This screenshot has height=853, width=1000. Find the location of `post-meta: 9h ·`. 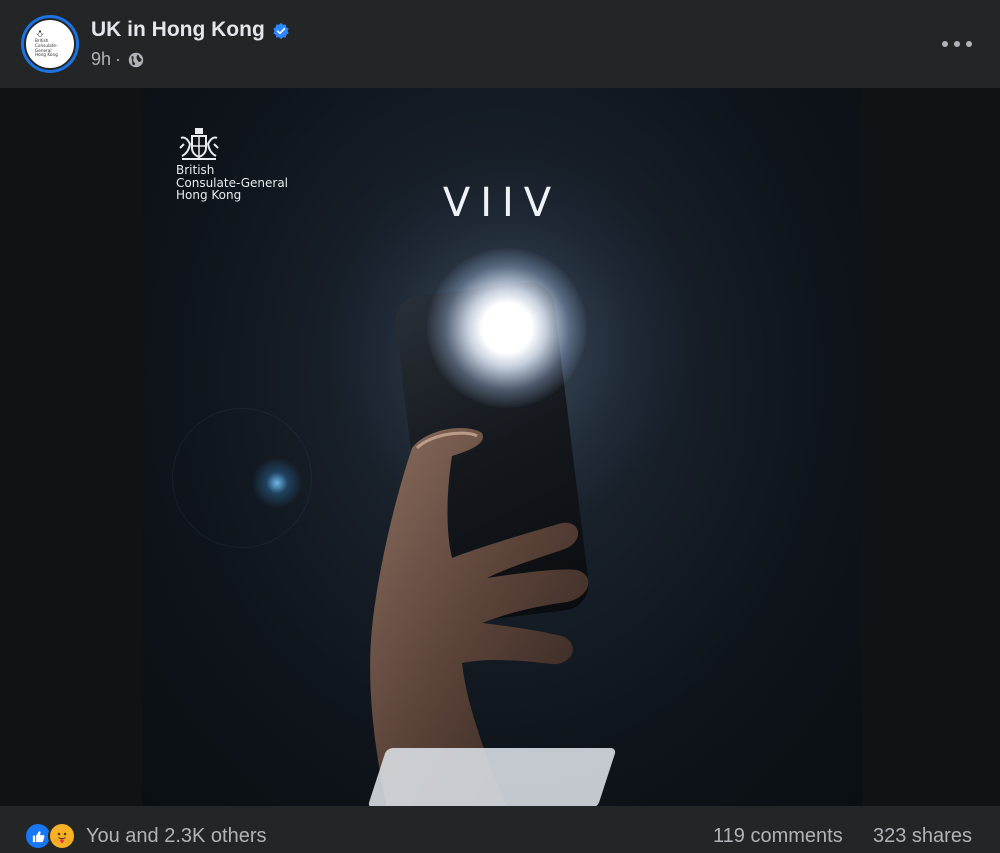

post-meta: 9h · is located at coordinates (118, 59).